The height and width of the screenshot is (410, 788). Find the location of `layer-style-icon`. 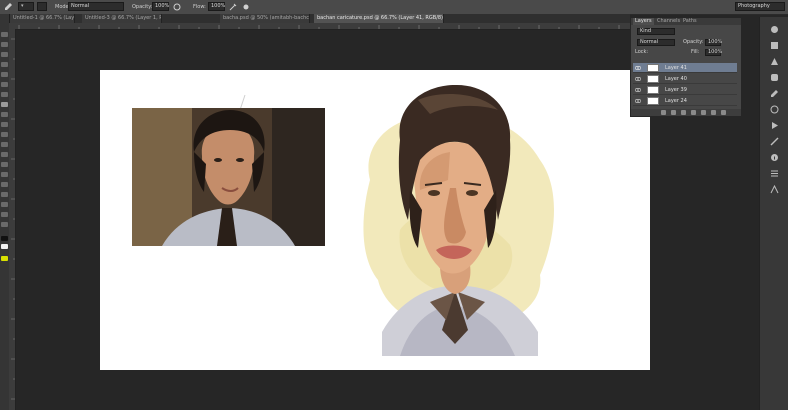

layer-style-icon is located at coordinates (673, 112).